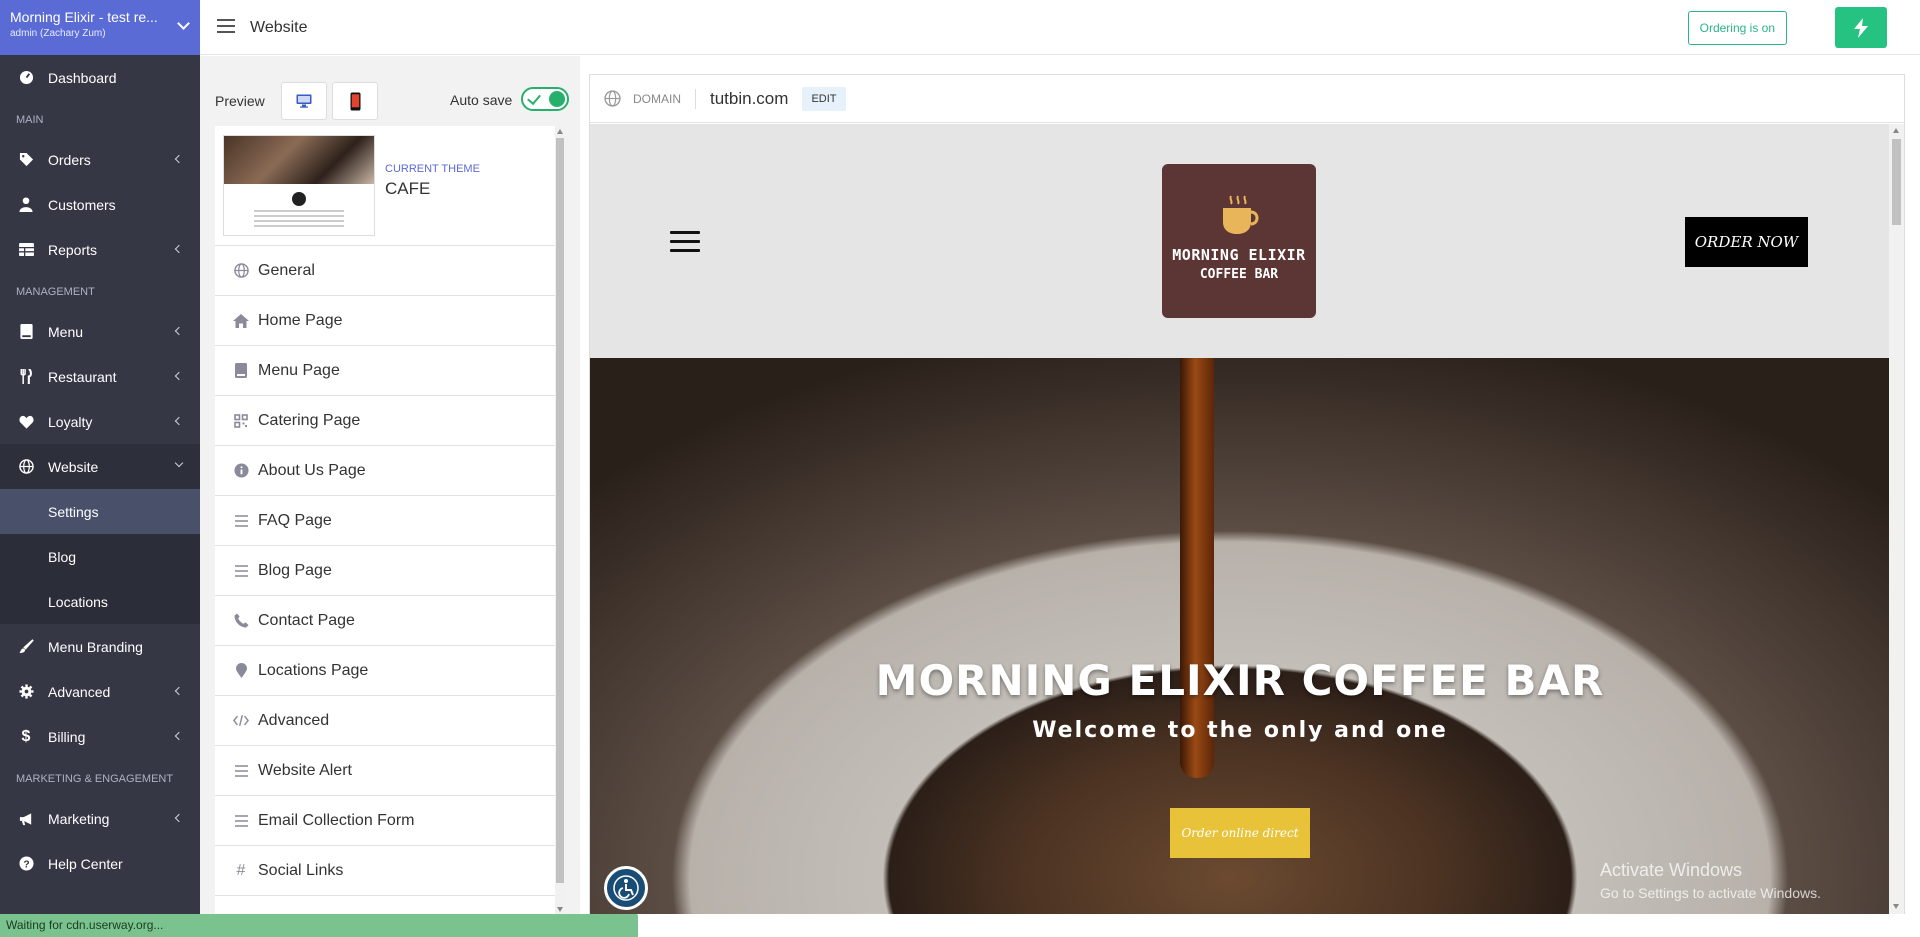  I want to click on question-circle-icon: ?, so click(26, 864).